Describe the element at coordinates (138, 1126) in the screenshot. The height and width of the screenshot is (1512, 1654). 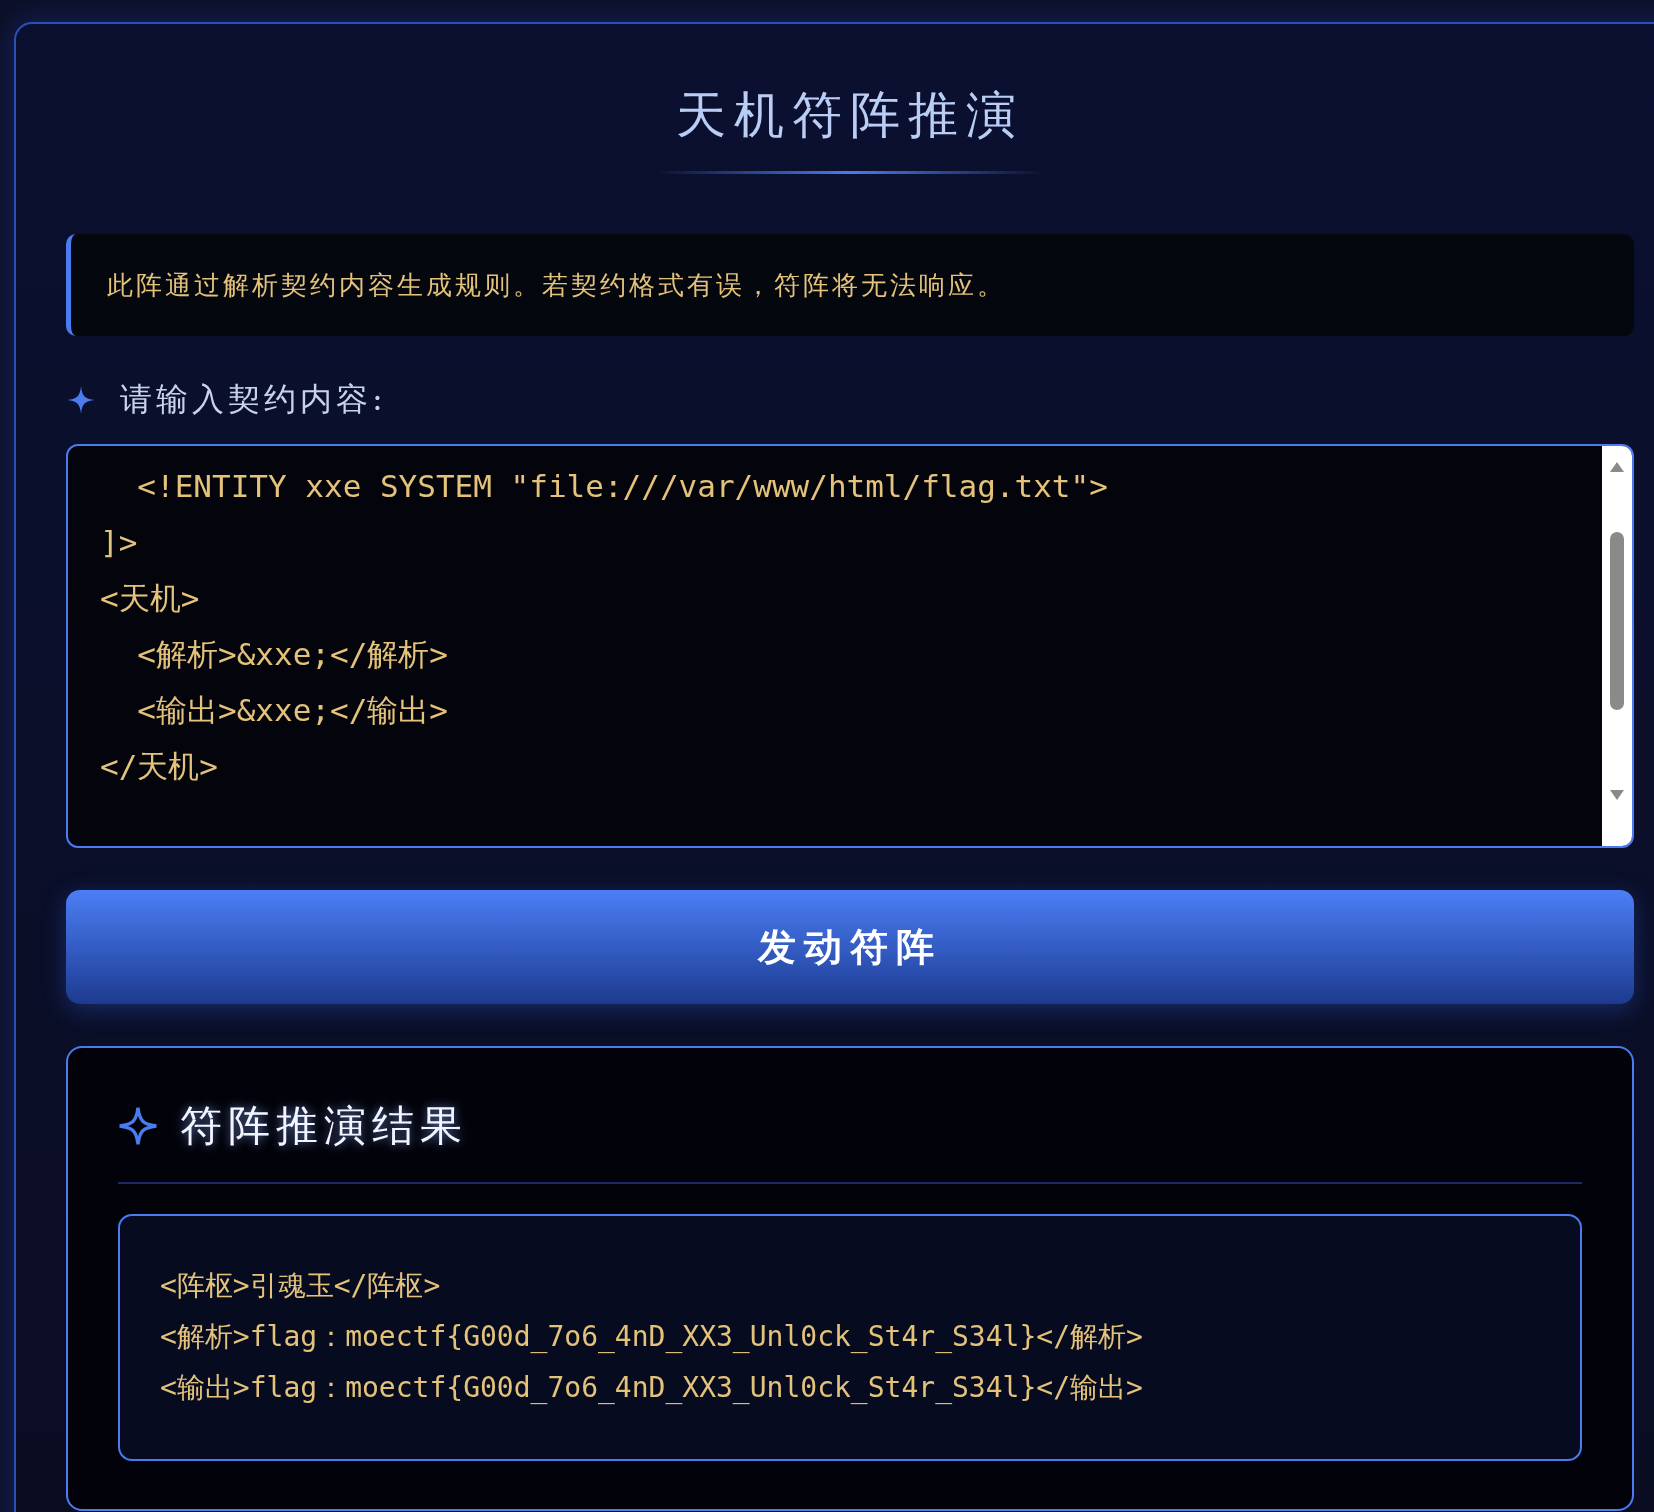
I see `sparkle-outline-icon` at that location.